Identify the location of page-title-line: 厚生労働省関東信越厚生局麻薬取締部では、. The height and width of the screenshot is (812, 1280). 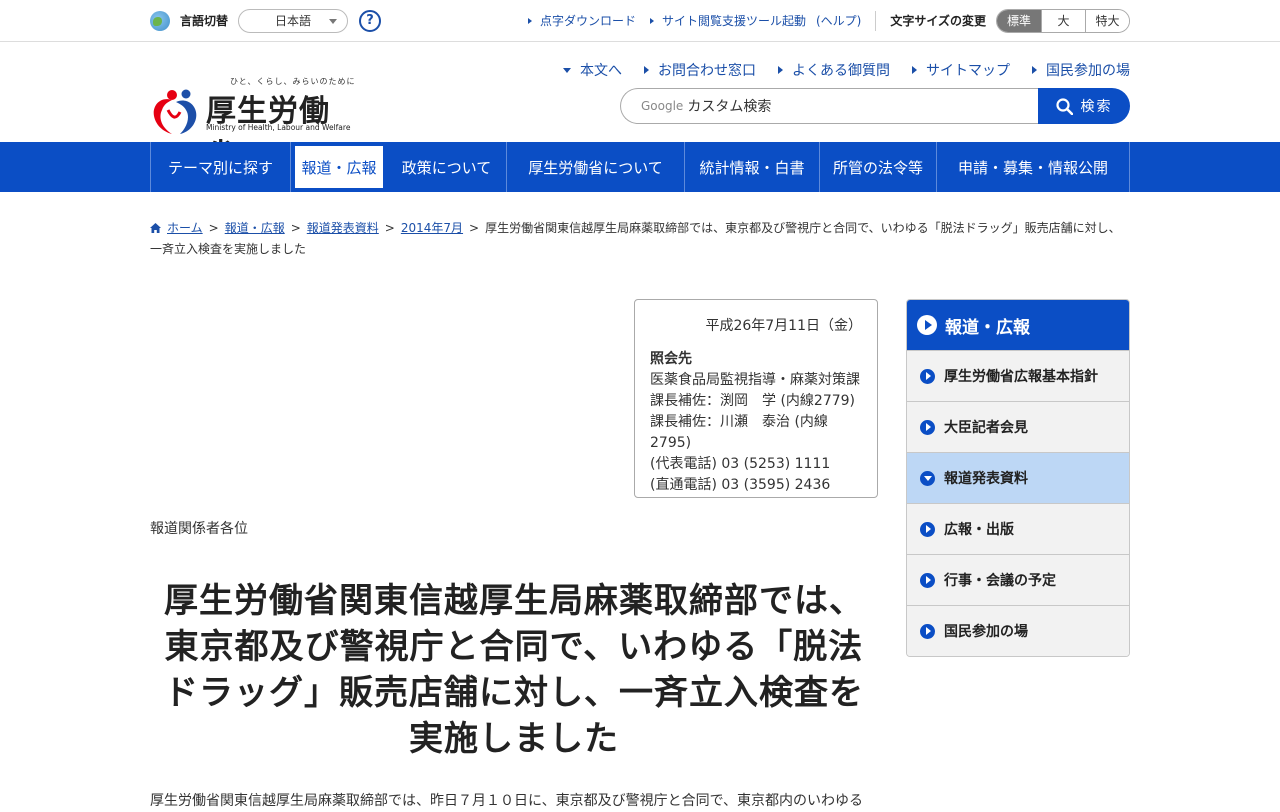
(514, 601).